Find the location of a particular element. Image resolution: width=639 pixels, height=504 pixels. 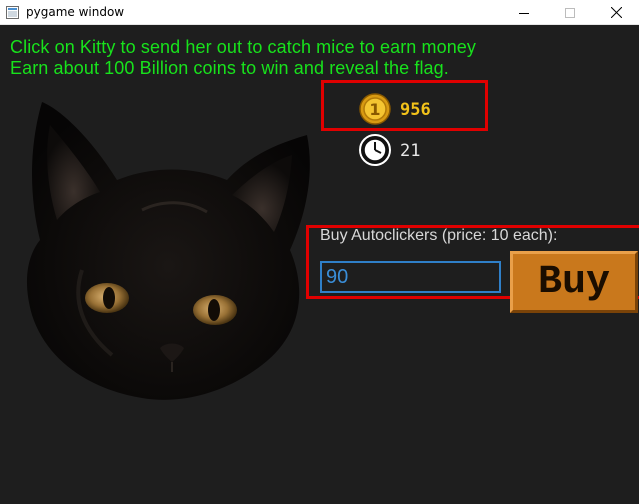

coin-icon-text: 1 is located at coordinates (374, 109).